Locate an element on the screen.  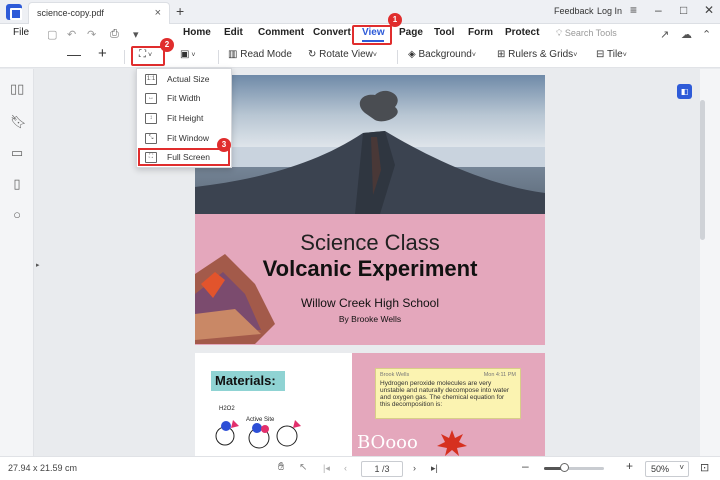
fit-height-icon: ↕ is located at coordinates (151, 118).